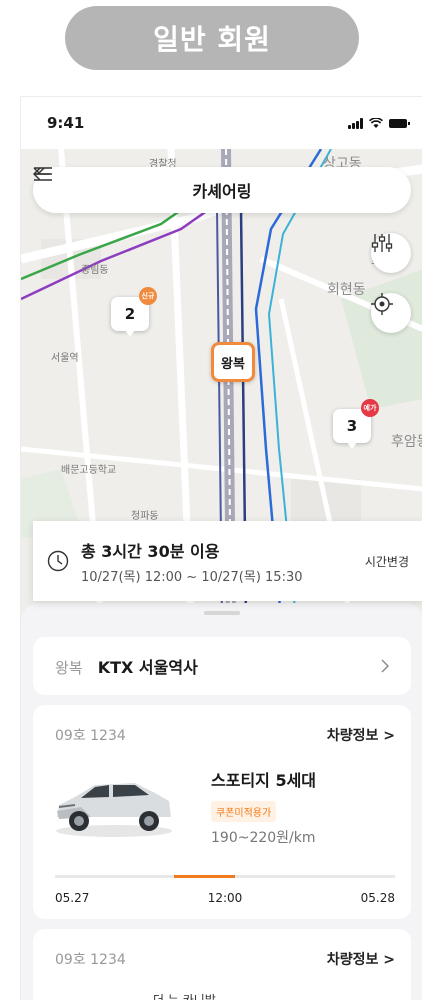 This screenshot has width=424, height=1000. I want to click on map-label: 청파동, so click(145, 516).